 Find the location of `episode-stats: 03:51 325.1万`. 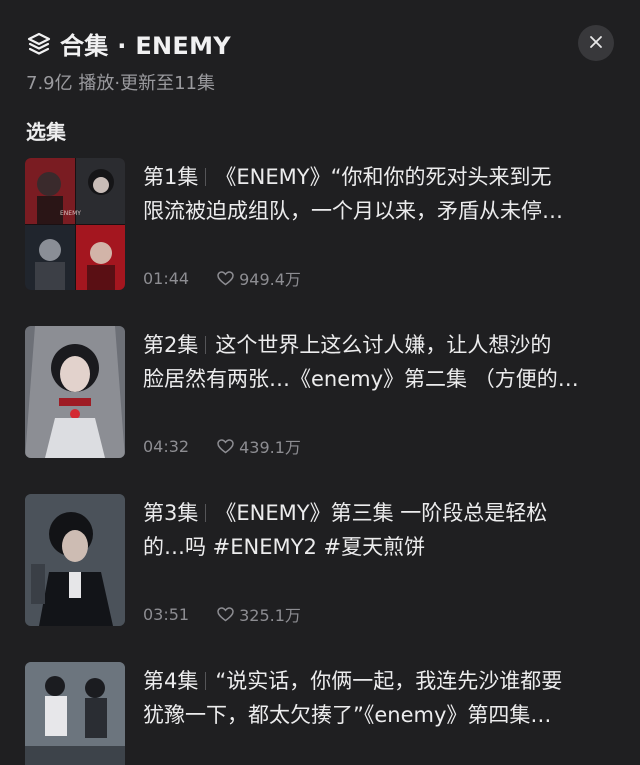

episode-stats: 03:51 325.1万 is located at coordinates (222, 614).